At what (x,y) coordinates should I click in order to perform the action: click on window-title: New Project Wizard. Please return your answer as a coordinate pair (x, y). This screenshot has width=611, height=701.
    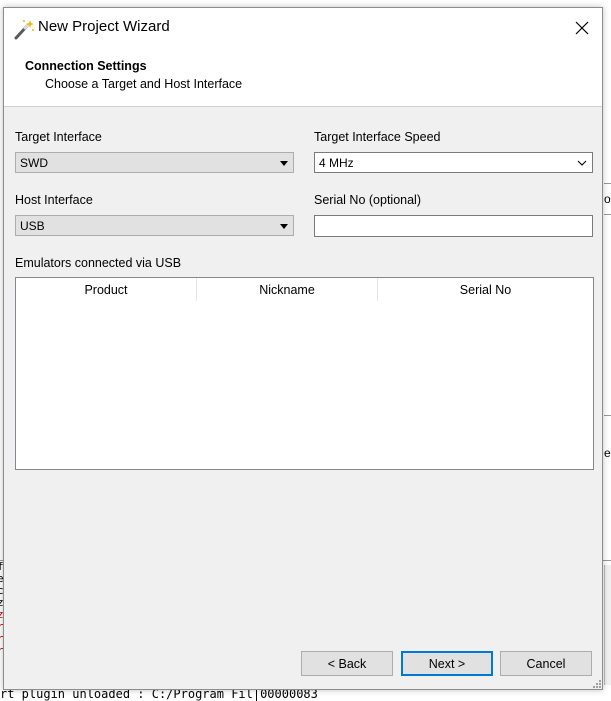
    Looking at the image, I should click on (104, 26).